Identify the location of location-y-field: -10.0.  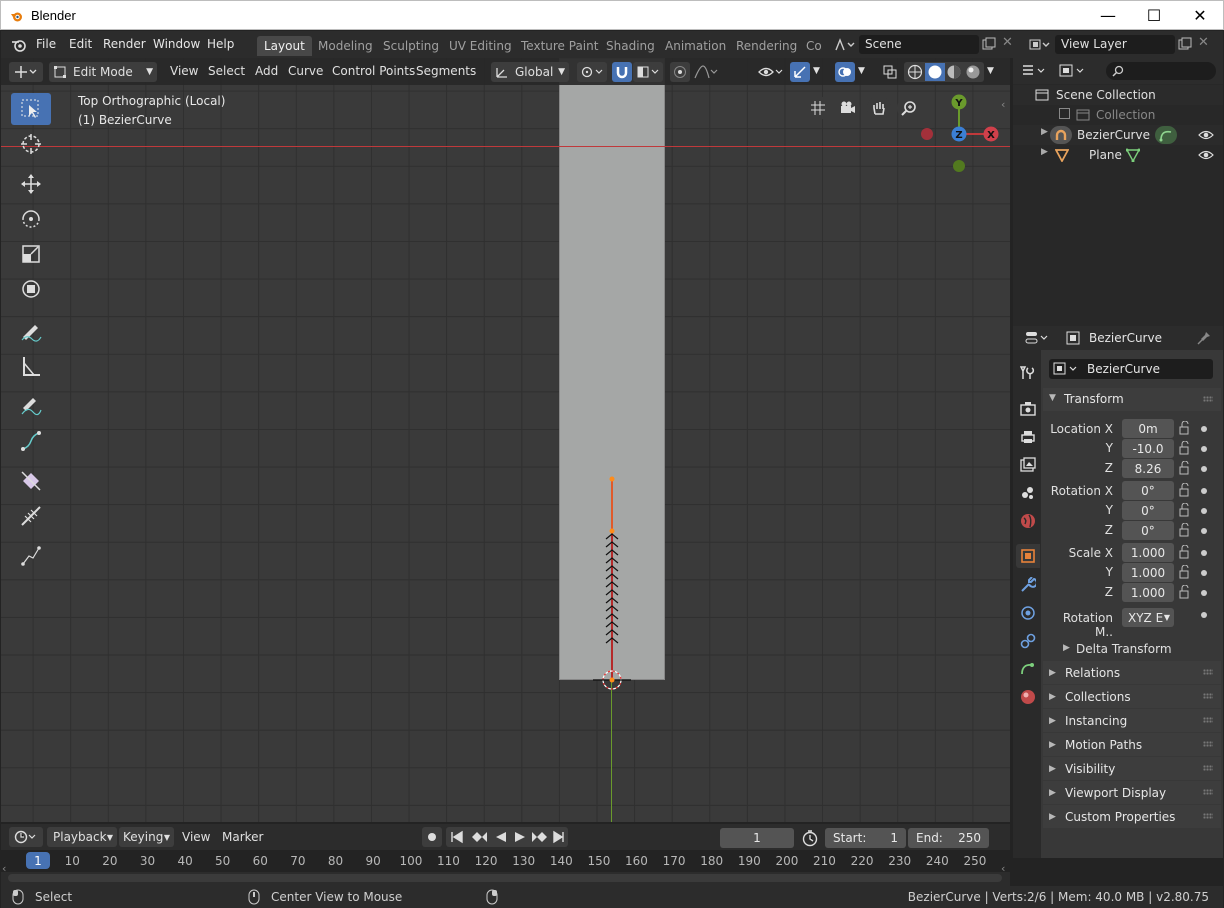
(1148, 448).